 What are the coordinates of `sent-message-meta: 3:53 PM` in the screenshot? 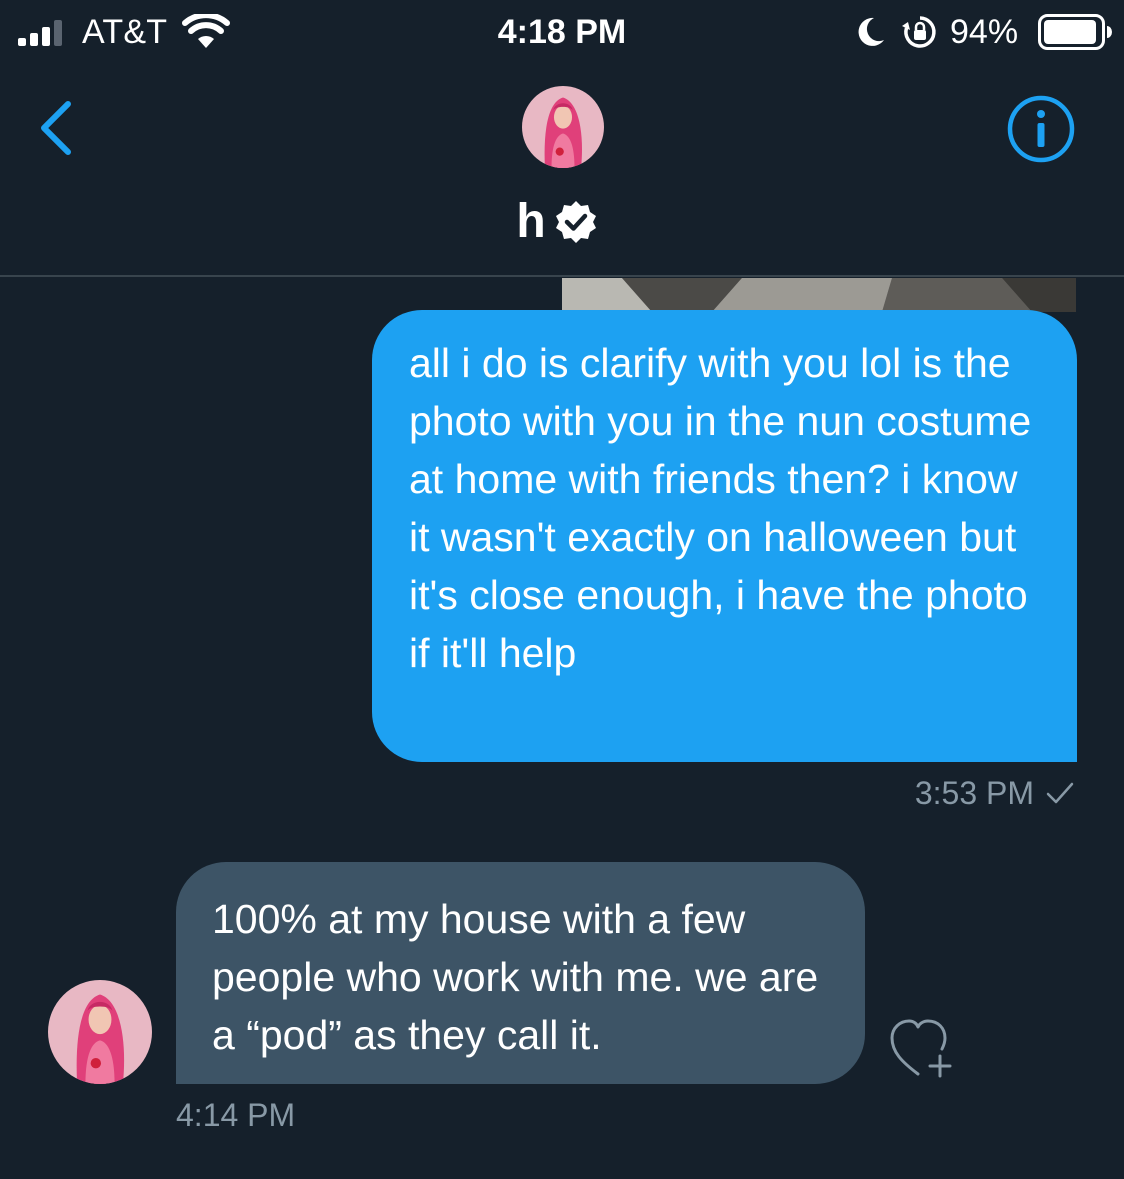 It's located at (994, 793).